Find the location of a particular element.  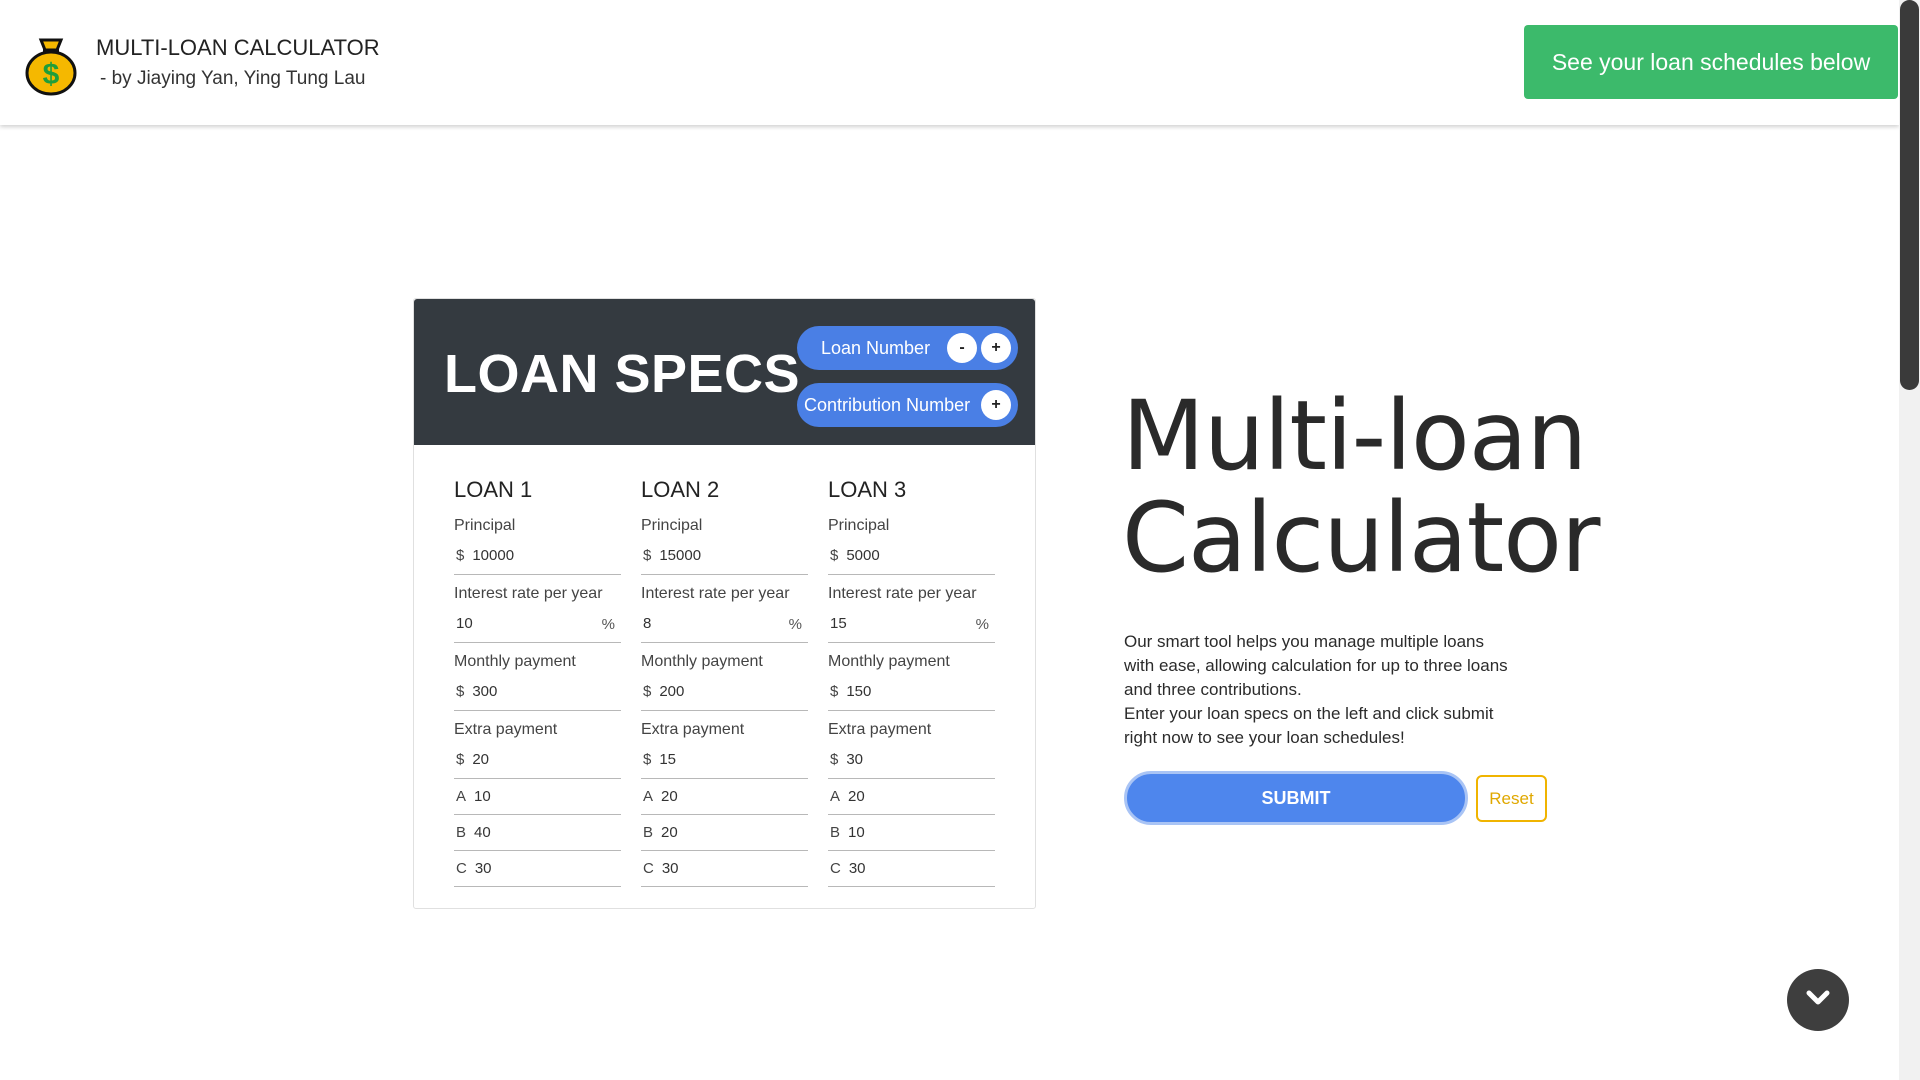

loan-number-label: Loan Number is located at coordinates (876, 347).